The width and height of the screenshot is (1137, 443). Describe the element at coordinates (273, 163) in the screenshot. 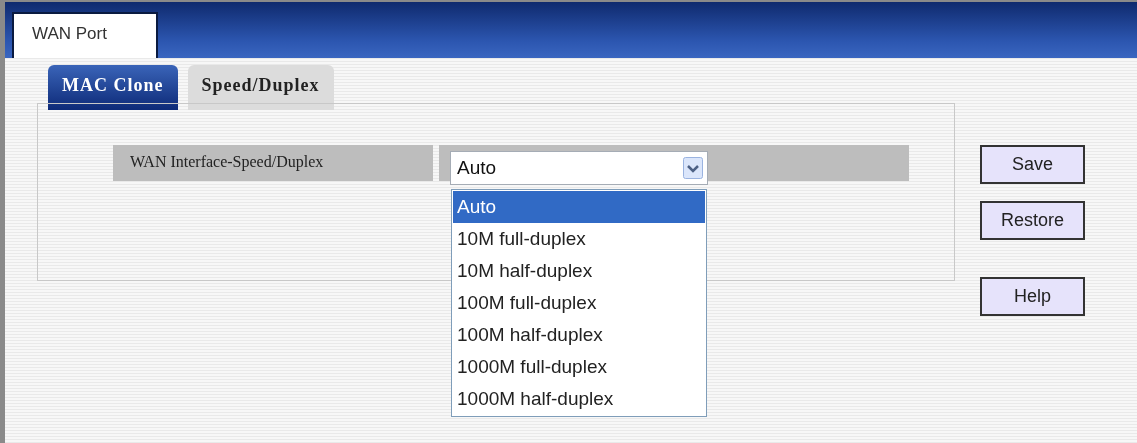

I see `field-label: WAN Interface-Speed/Duplex` at that location.